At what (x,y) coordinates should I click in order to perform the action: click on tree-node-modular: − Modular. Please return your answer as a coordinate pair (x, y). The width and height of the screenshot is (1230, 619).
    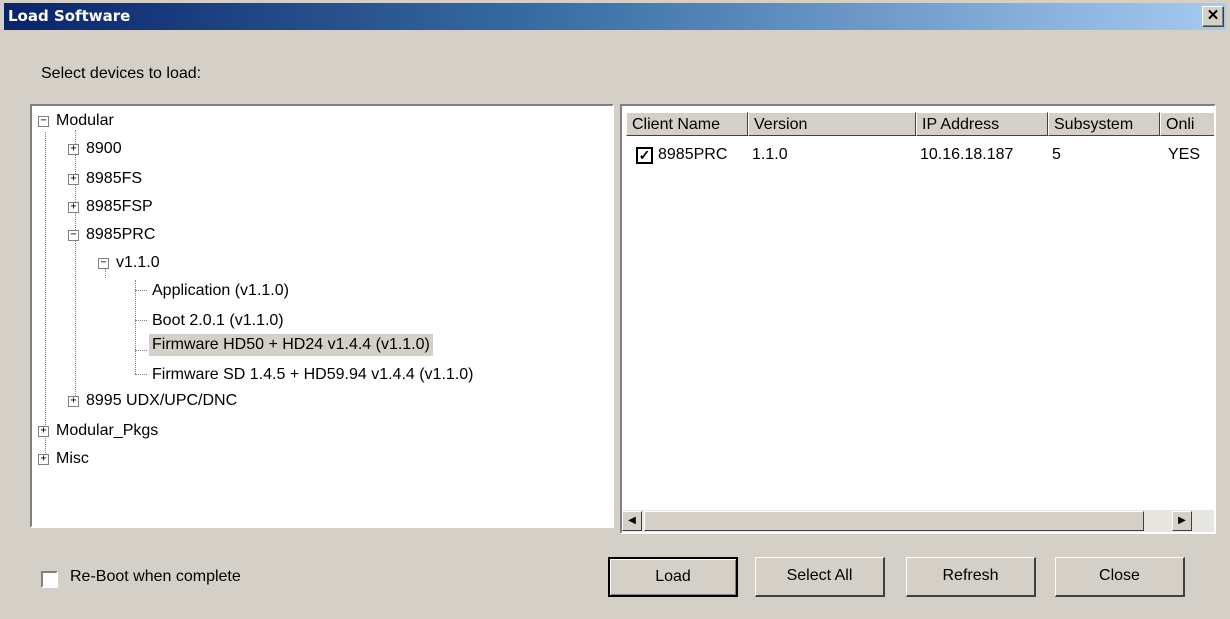
    Looking at the image, I should click on (76, 121).